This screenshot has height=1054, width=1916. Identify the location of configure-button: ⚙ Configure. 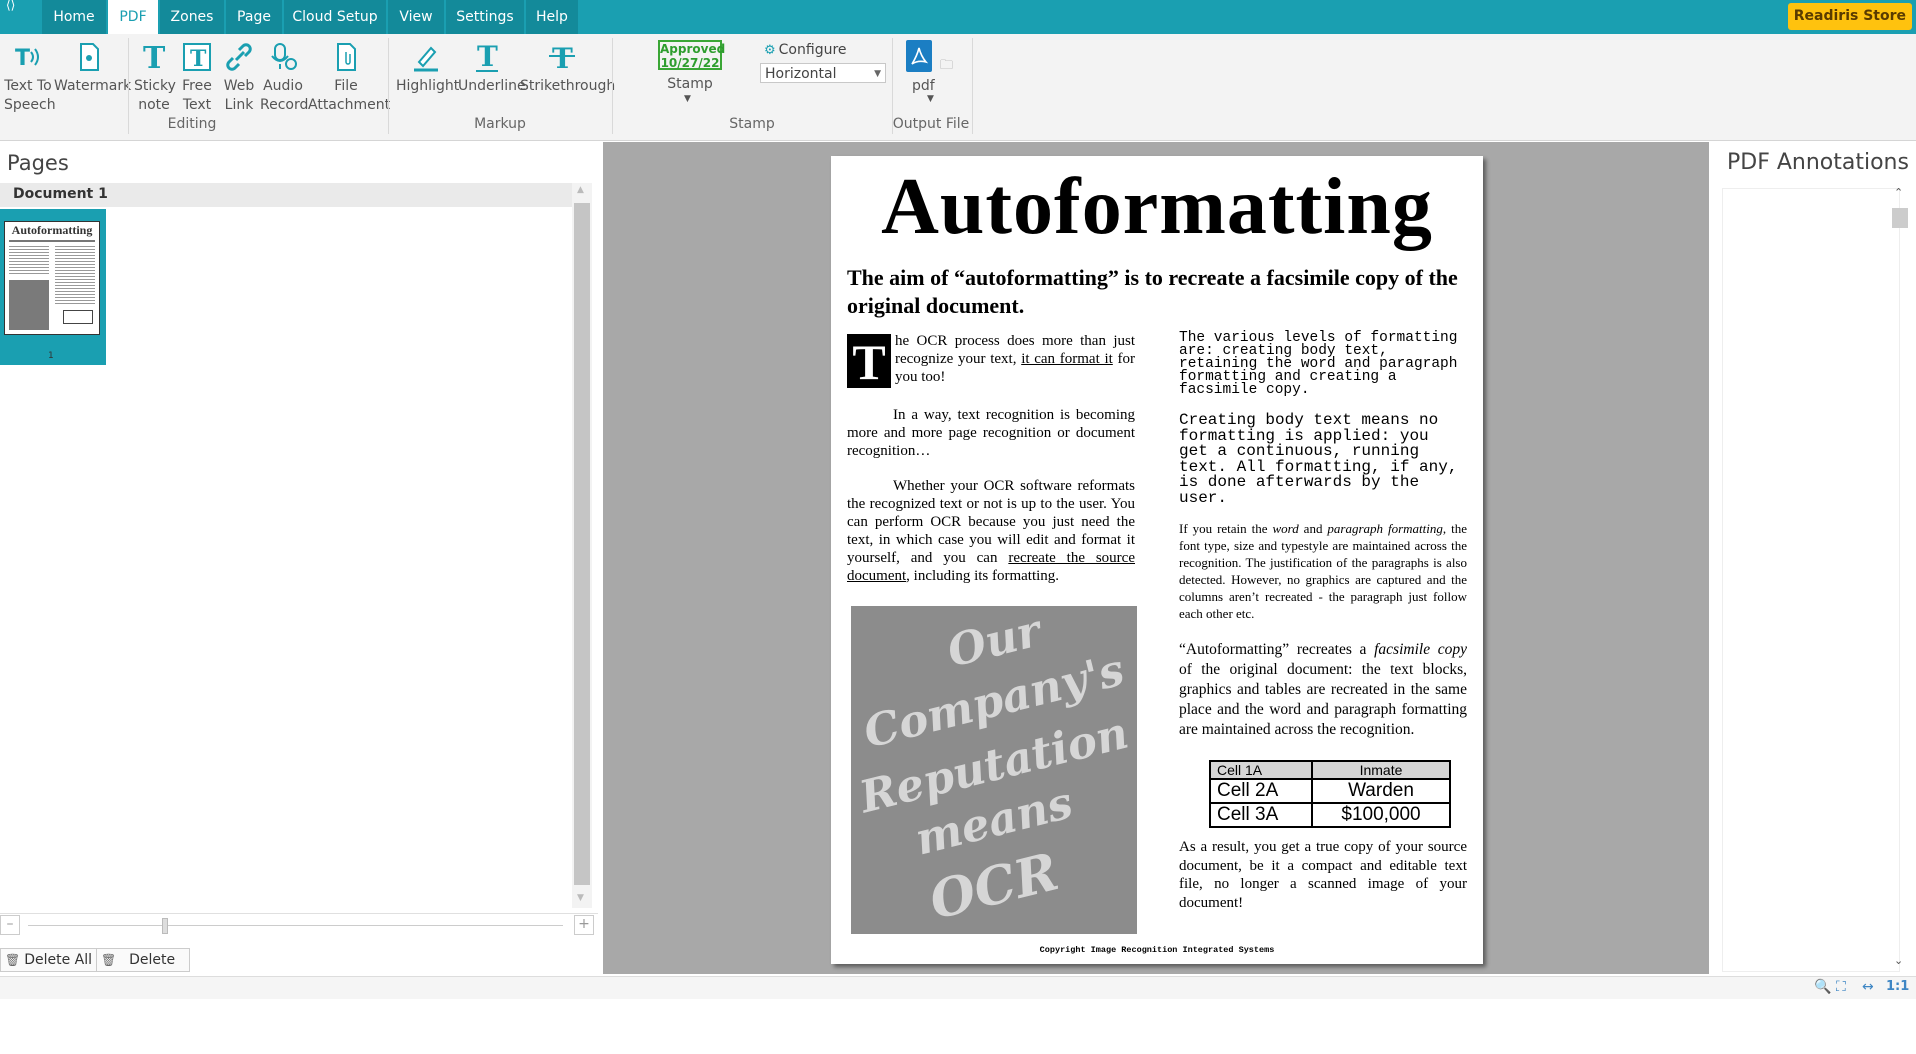
(805, 50).